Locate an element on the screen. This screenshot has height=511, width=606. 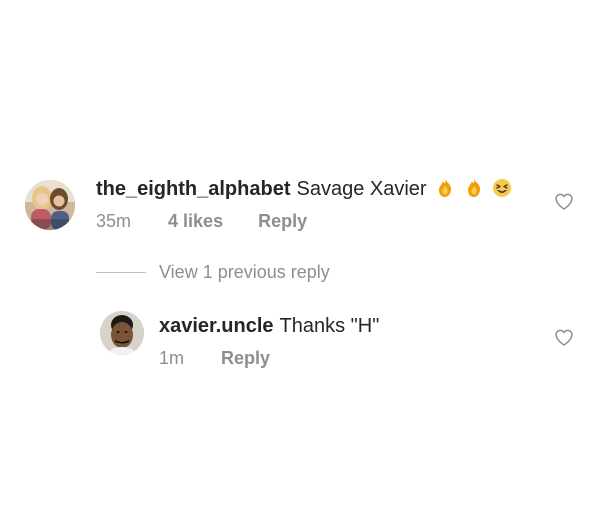
reply-avatar is located at coordinates (122, 333).